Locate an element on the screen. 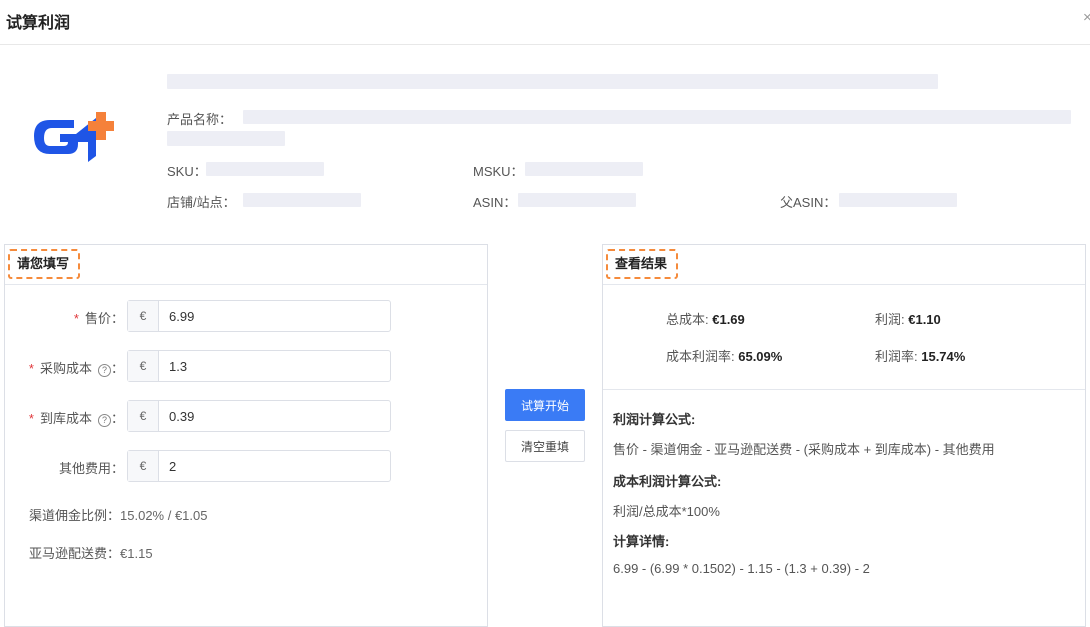 This screenshot has height=627, width=1090. price-label: * 售价： is located at coordinates (98, 318).